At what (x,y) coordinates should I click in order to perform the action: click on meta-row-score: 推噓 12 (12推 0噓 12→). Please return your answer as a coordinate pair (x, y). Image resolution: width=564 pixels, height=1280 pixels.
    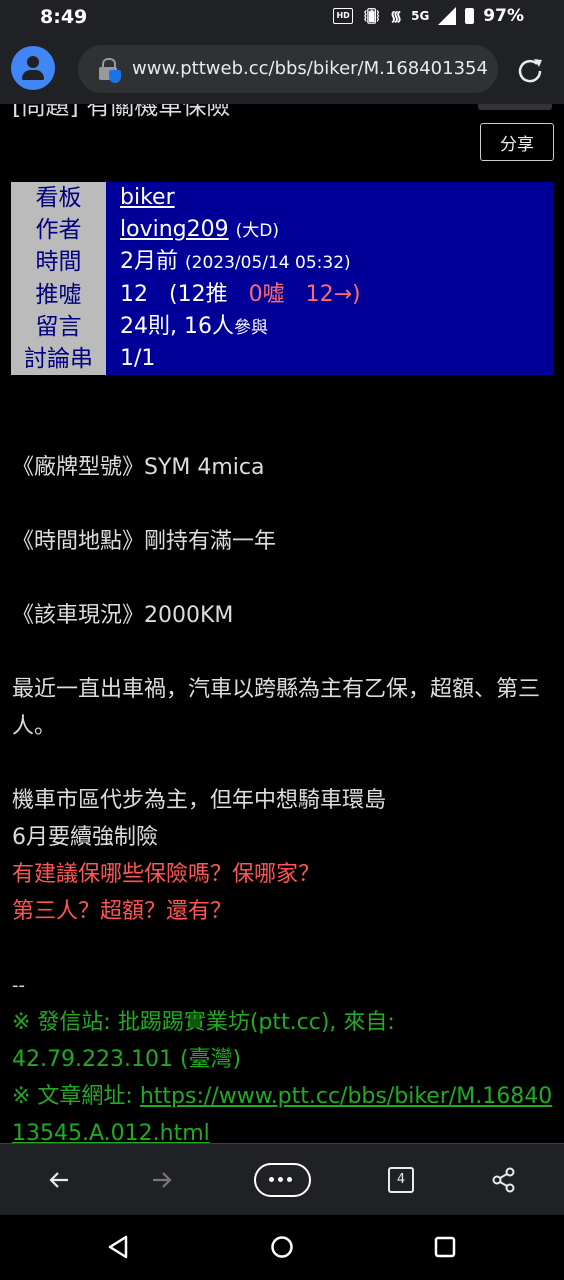
    Looking at the image, I should click on (282, 294).